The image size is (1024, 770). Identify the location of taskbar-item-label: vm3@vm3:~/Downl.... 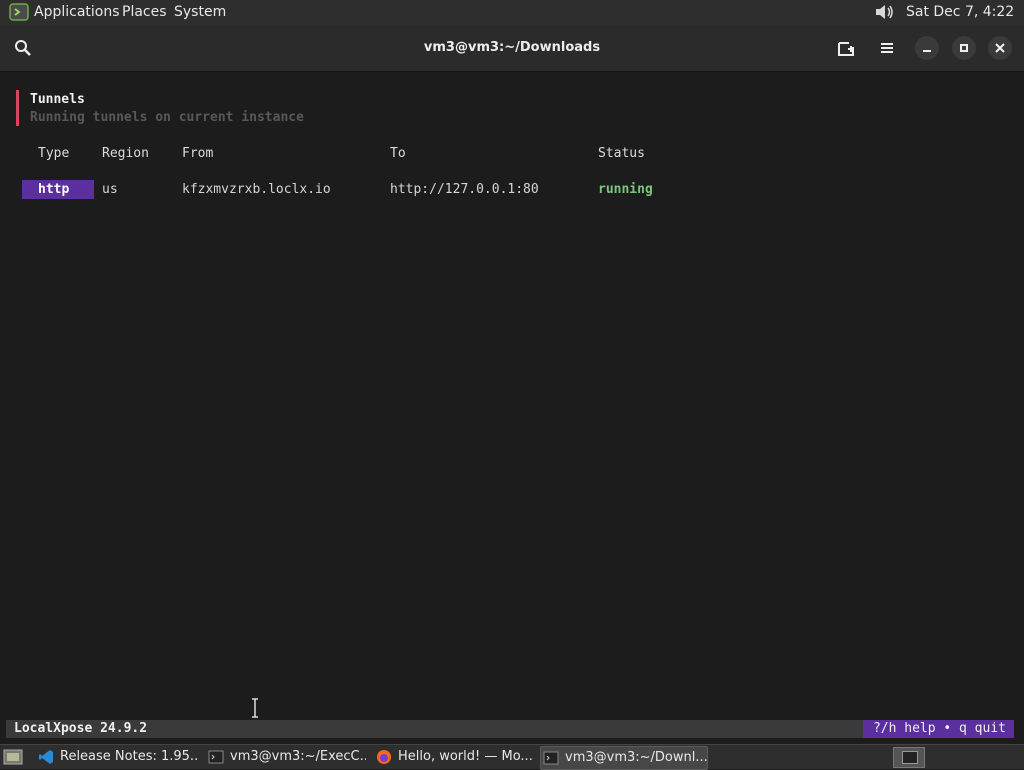
(636, 757).